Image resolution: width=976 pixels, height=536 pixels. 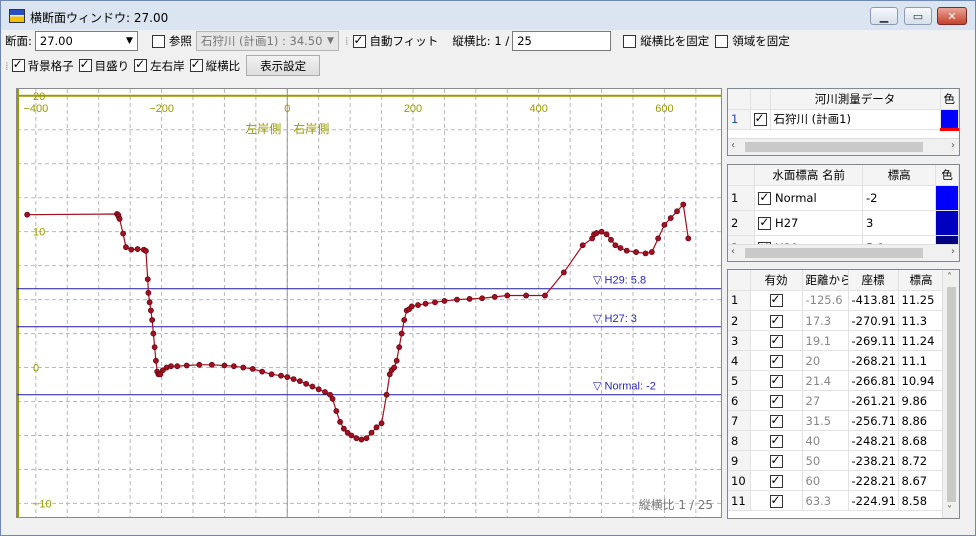 I want to click on scroll-up-icon: ˄, so click(x=949, y=277).